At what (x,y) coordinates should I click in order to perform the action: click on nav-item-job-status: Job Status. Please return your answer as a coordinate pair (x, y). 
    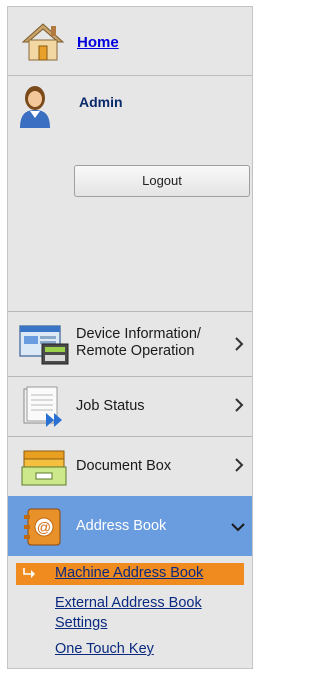
    Looking at the image, I should click on (130, 406).